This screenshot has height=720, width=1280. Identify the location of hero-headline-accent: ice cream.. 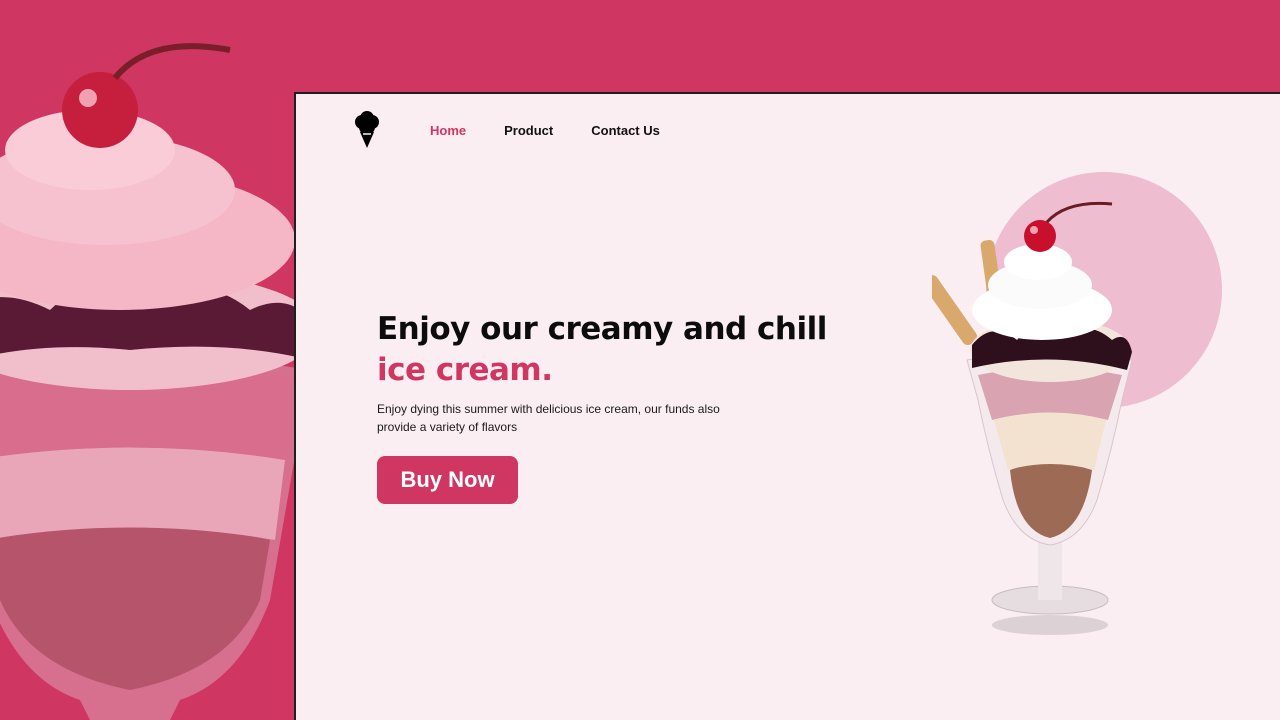
(465, 370).